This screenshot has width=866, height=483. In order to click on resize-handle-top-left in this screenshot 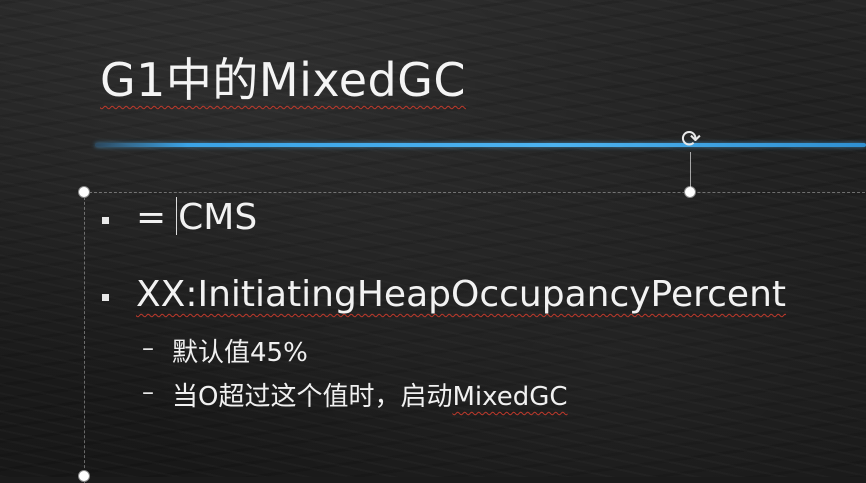, I will do `click(84, 192)`.